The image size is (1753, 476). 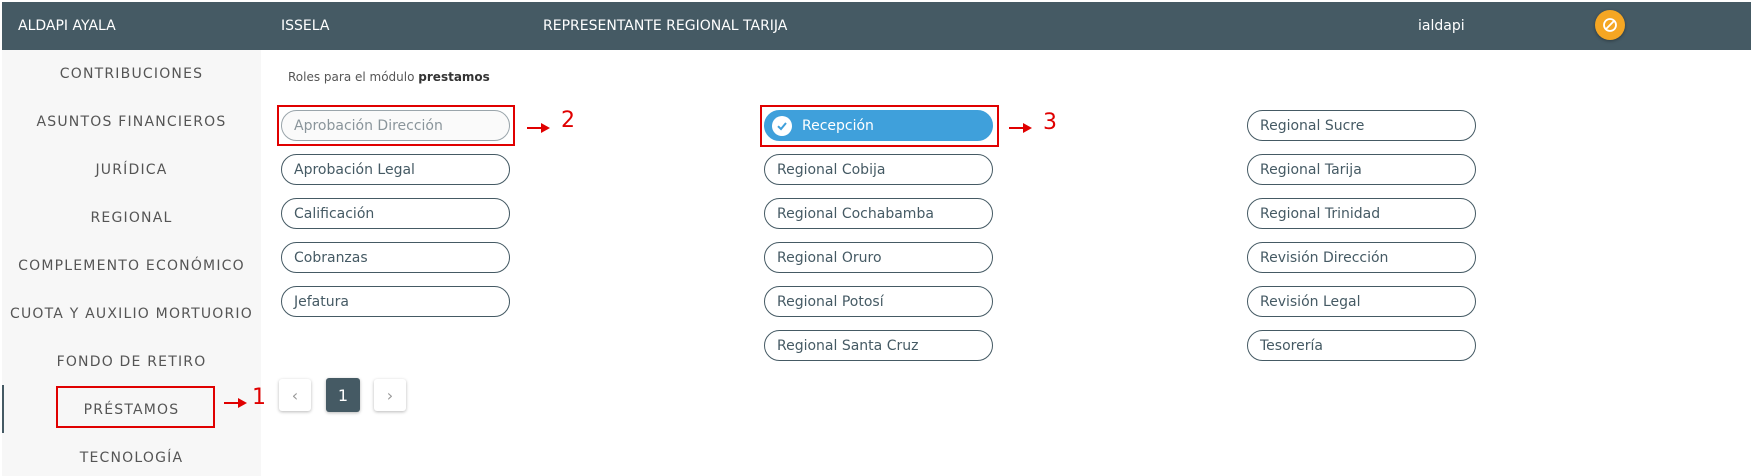 What do you see at coordinates (131, 458) in the screenshot?
I see `sidebar-item-tecnologia: TECNOLOGÍA` at bounding box center [131, 458].